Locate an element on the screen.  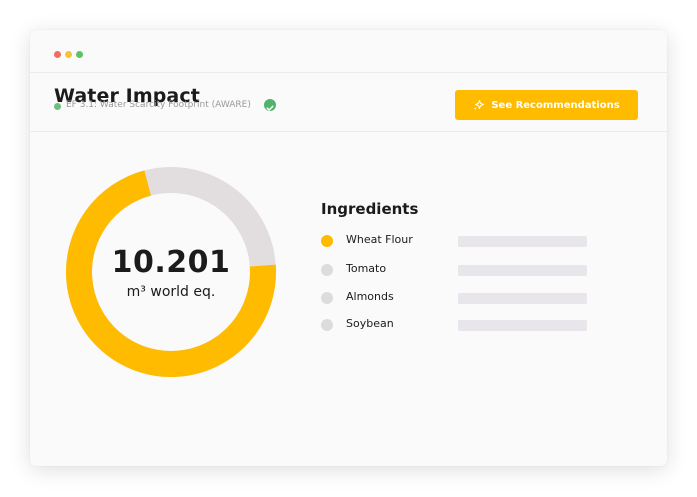
ingredient-item: Tomato is located at coordinates (456, 270).